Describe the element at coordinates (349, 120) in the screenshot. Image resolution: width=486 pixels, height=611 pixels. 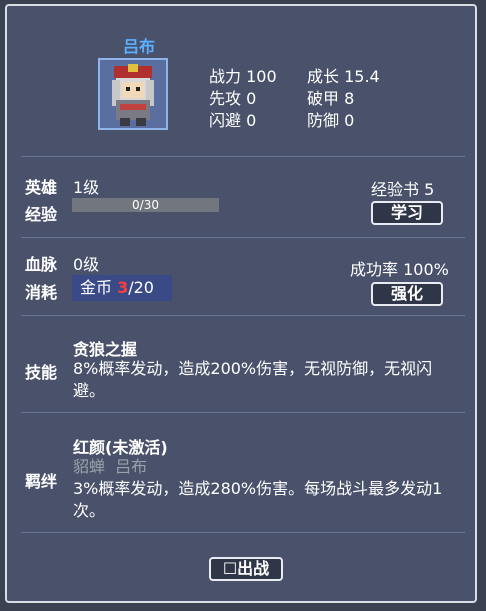
I see `stat-defense-value: 0` at that location.